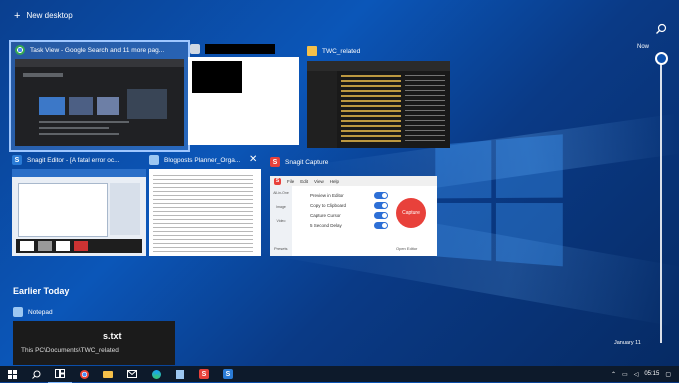 This screenshot has width=679, height=383. I want to click on task-view-icon, so click(60, 374).